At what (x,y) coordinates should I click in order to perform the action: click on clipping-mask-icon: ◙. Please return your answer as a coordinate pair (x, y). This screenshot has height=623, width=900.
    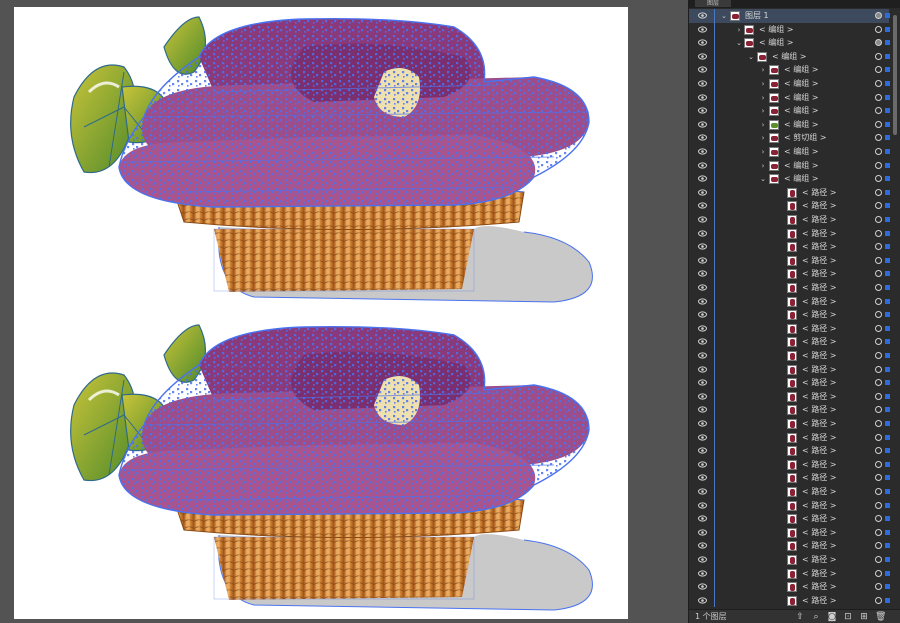
    Looking at the image, I should click on (832, 617).